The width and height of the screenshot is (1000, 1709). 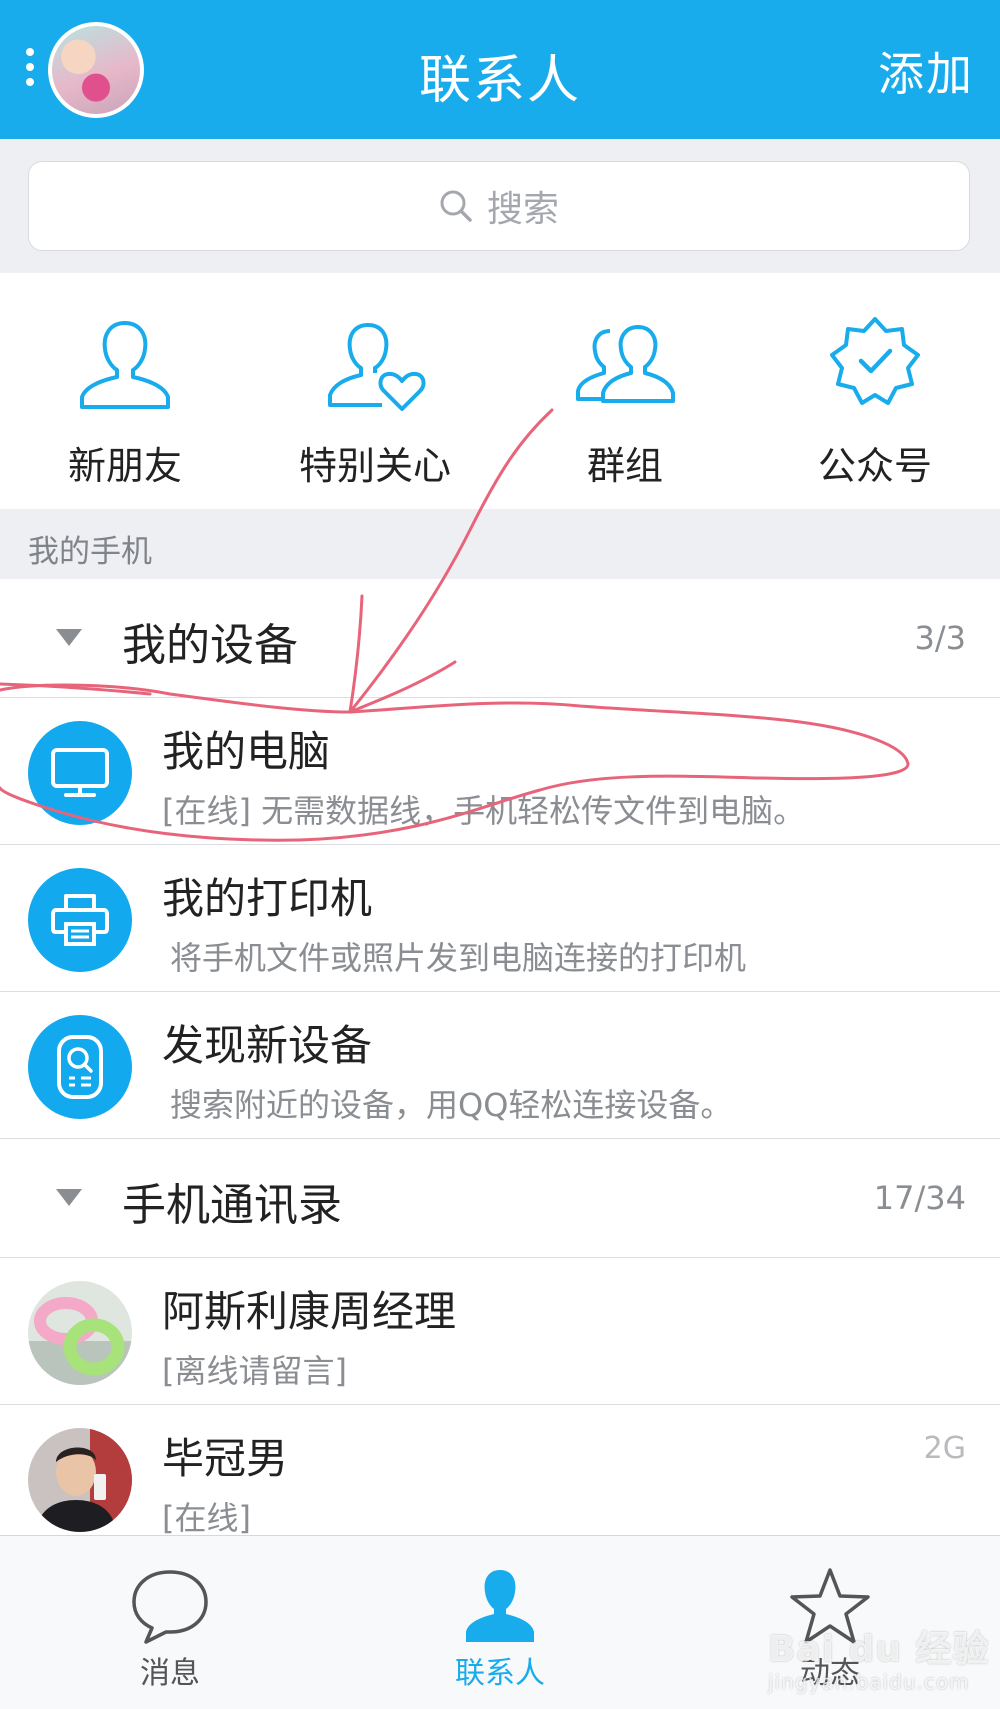 I want to click on tab-contacts: 联系人, so click(x=500, y=1622).